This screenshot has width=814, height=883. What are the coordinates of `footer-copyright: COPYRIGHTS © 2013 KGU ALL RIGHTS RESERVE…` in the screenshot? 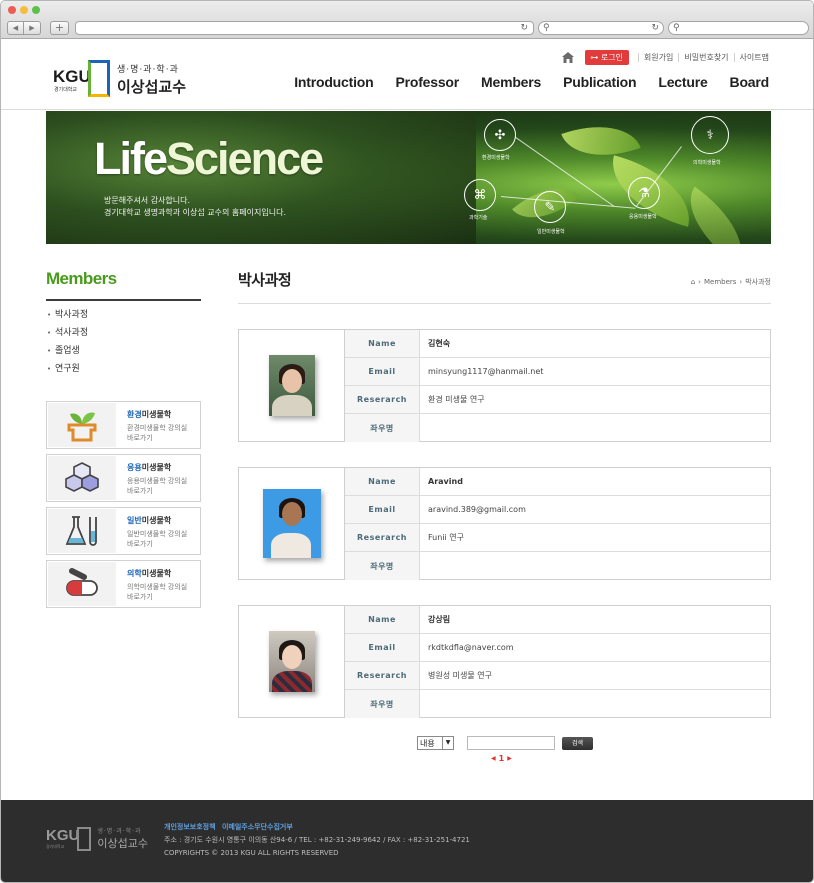 It's located at (251, 853).